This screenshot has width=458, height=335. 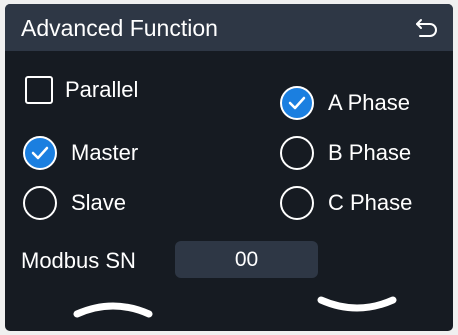 I want to click on a-phase-option: A Phase, so click(x=345, y=103).